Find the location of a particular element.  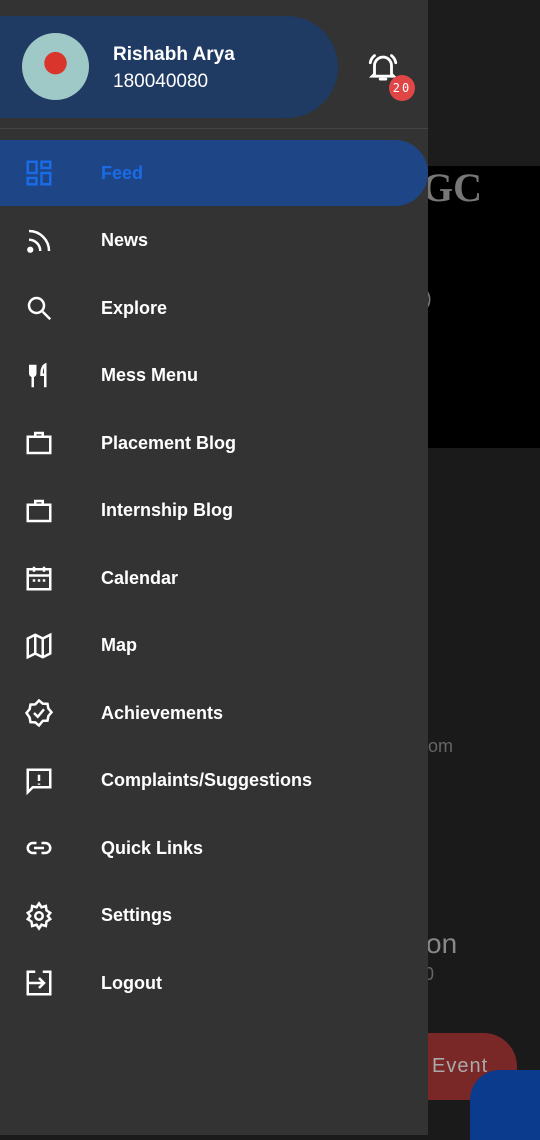

divider is located at coordinates (214, 128).